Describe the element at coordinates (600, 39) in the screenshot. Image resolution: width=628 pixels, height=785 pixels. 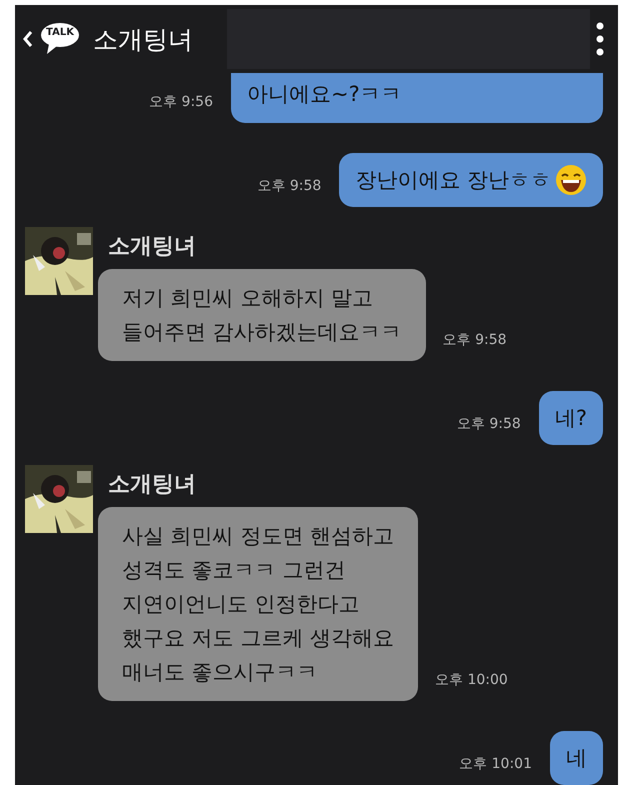
I see `more-options-icon` at that location.